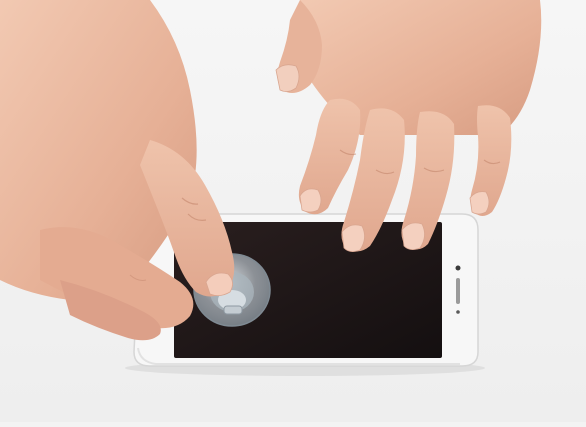  Describe the element at coordinates (458, 291) in the screenshot. I see `earpiece` at that location.